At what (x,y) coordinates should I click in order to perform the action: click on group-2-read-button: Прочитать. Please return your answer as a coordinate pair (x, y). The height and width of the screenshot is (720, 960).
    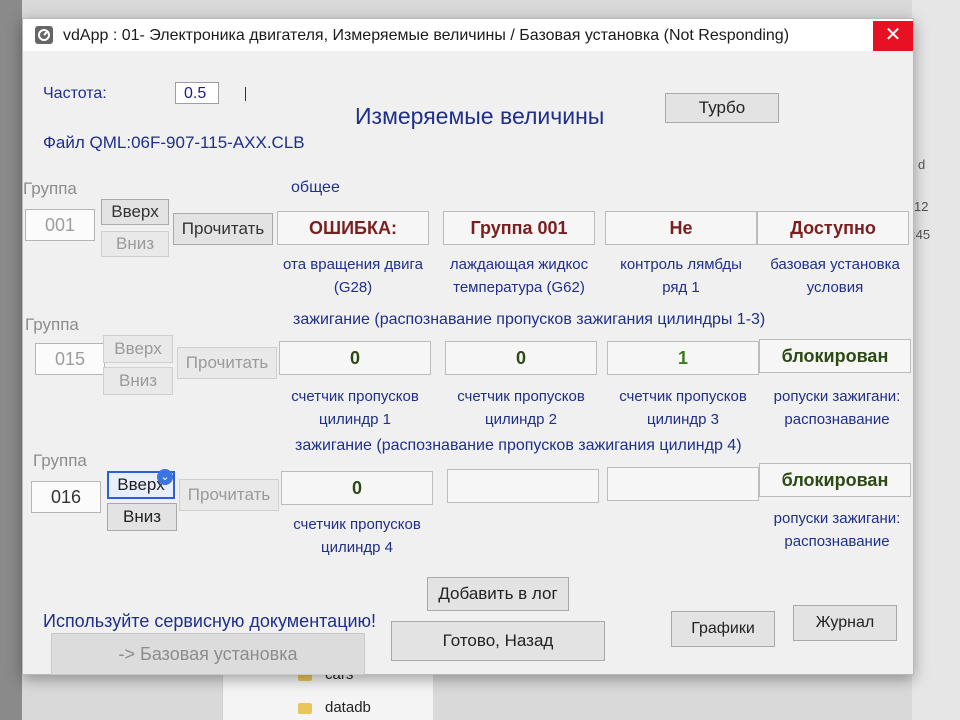
    Looking at the image, I should click on (227, 363).